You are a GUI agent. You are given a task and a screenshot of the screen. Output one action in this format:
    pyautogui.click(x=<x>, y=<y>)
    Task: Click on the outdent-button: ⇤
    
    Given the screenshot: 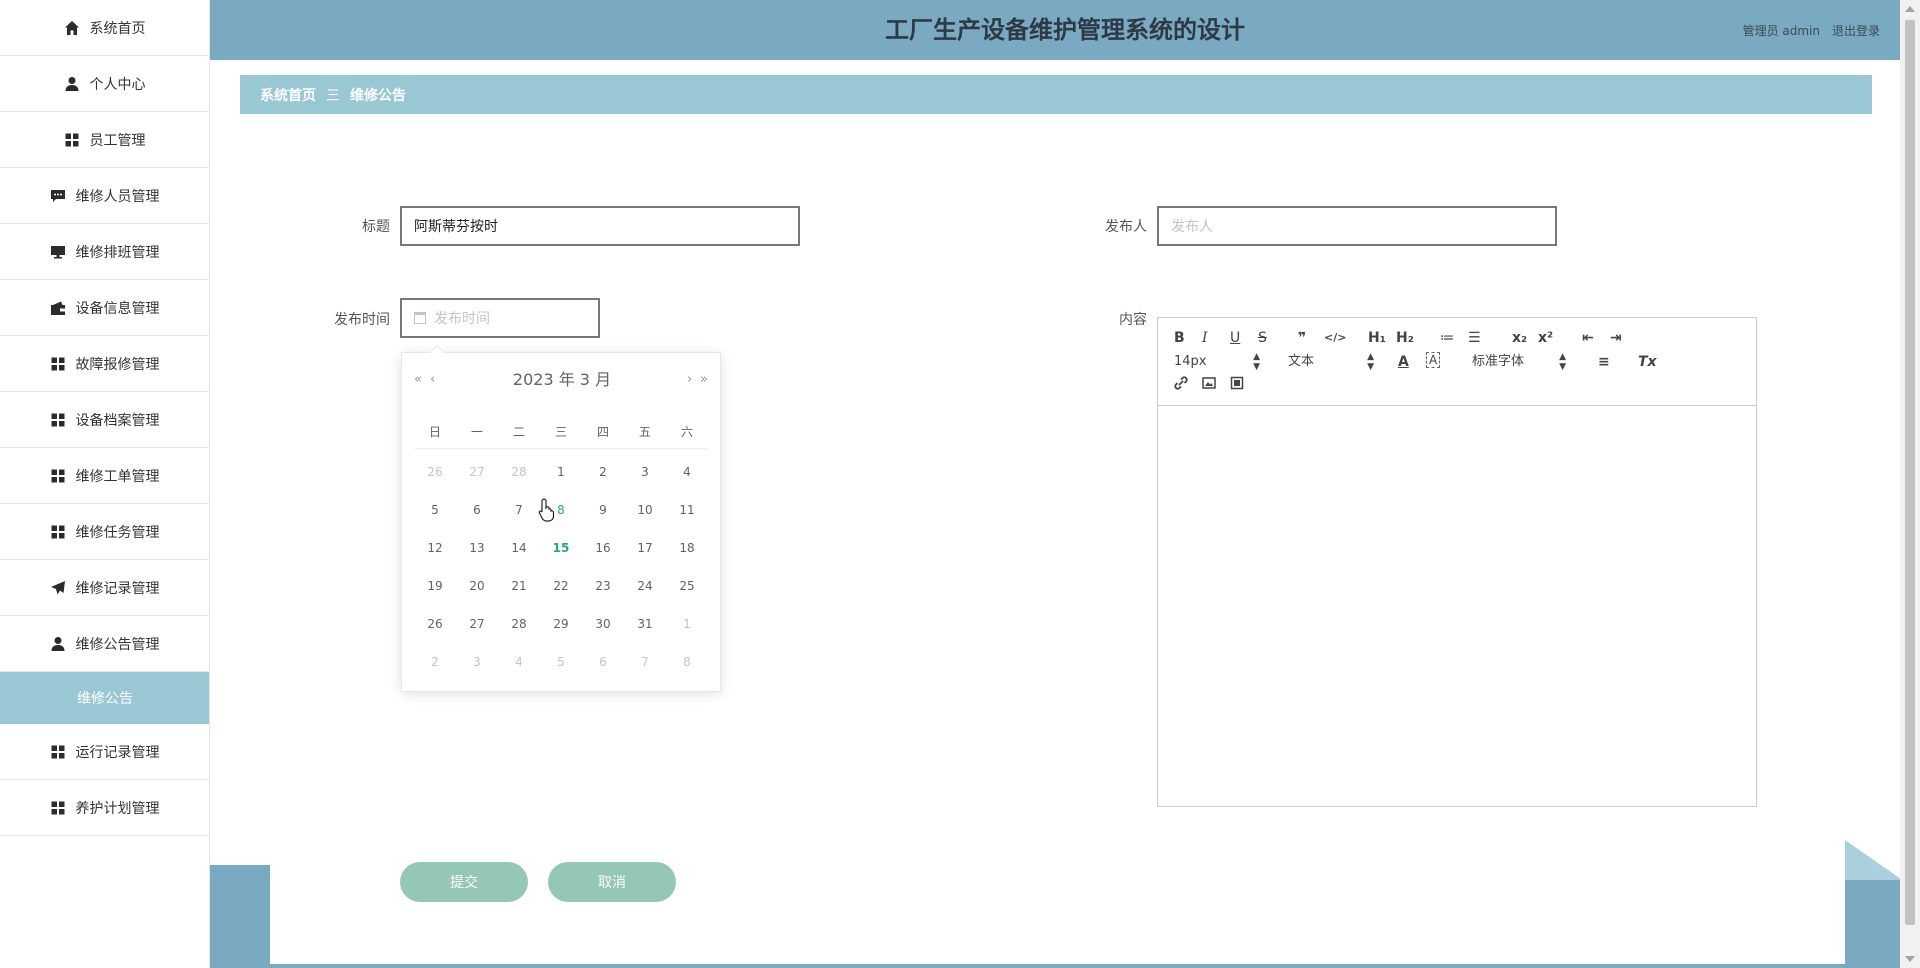 What is the action you would take?
    pyautogui.click(x=1588, y=338)
    